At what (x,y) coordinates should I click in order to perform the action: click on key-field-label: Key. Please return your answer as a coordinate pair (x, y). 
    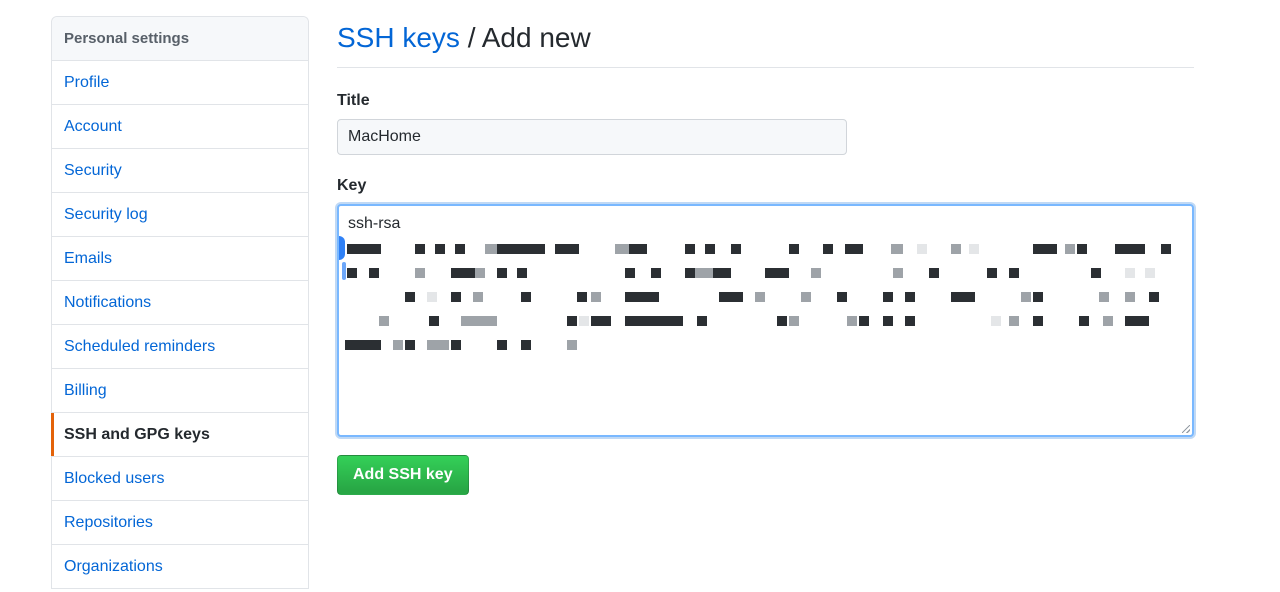
    Looking at the image, I should click on (352, 185).